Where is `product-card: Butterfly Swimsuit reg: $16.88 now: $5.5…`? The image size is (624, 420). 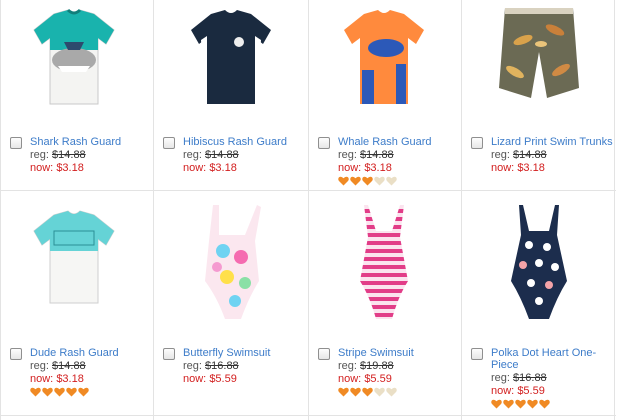 product-card: Butterfly Swimsuit reg: $16.88 now: $5.5… is located at coordinates (229, 295).